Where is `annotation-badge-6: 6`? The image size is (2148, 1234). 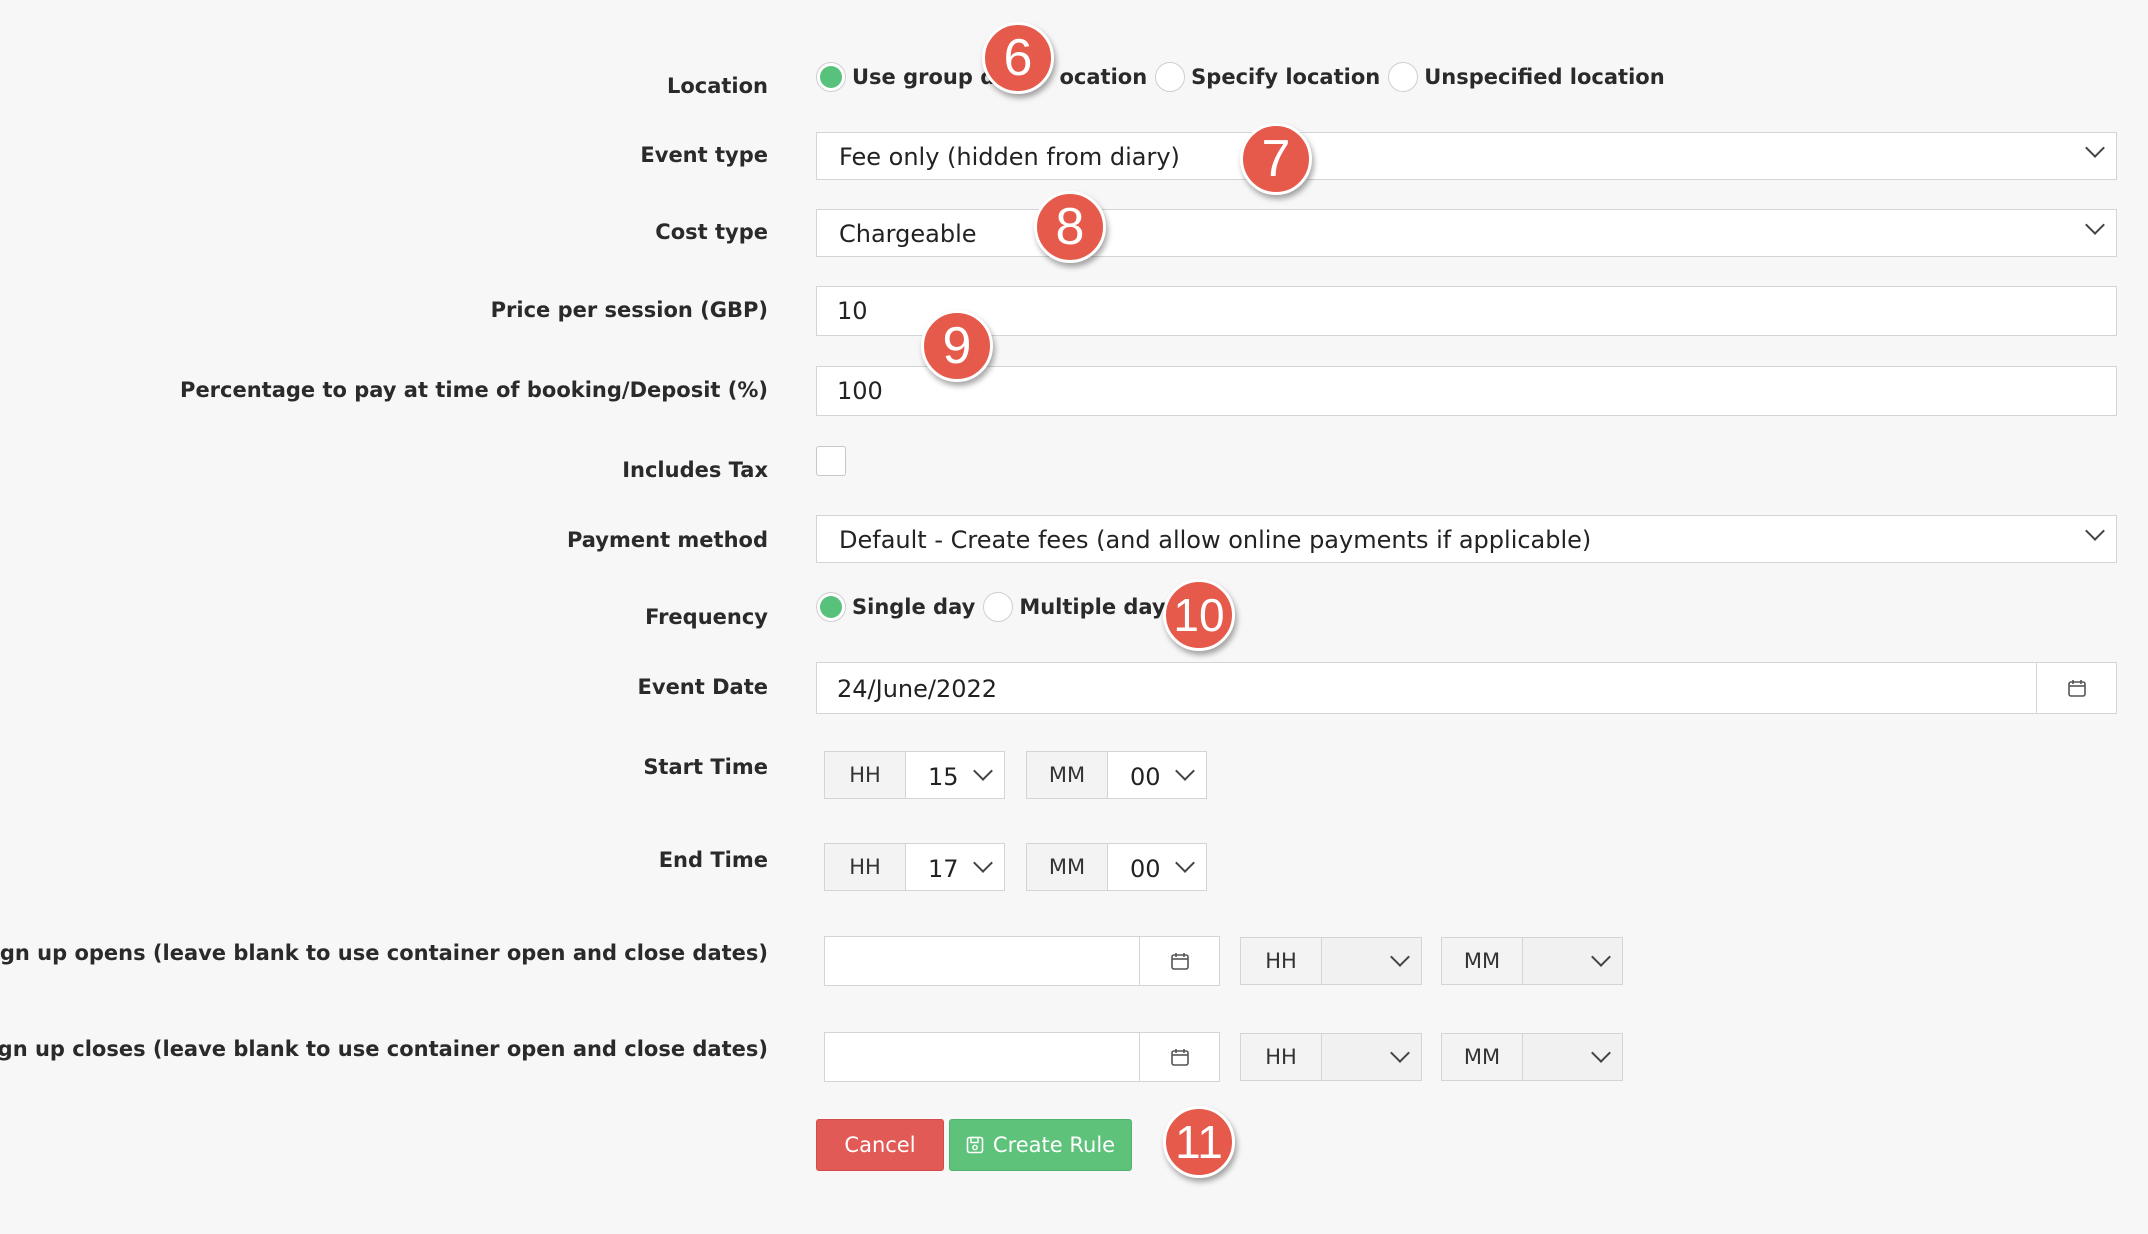
annotation-badge-6: 6 is located at coordinates (1018, 58).